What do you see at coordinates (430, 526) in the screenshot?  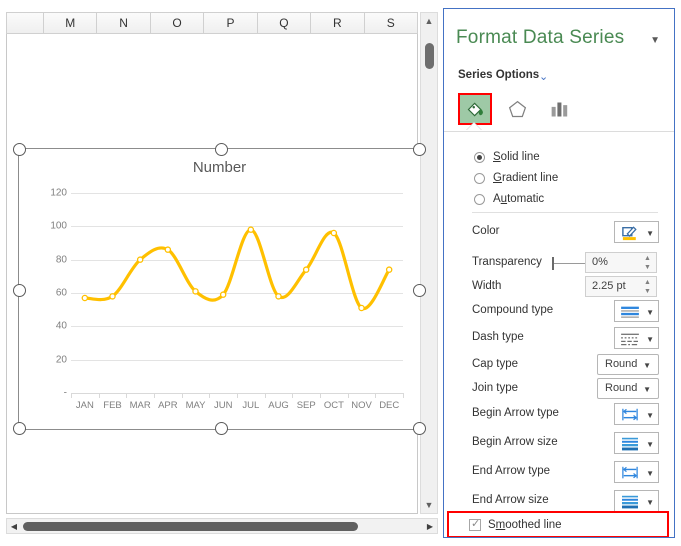 I see `scroll-right-icon: ▶` at bounding box center [430, 526].